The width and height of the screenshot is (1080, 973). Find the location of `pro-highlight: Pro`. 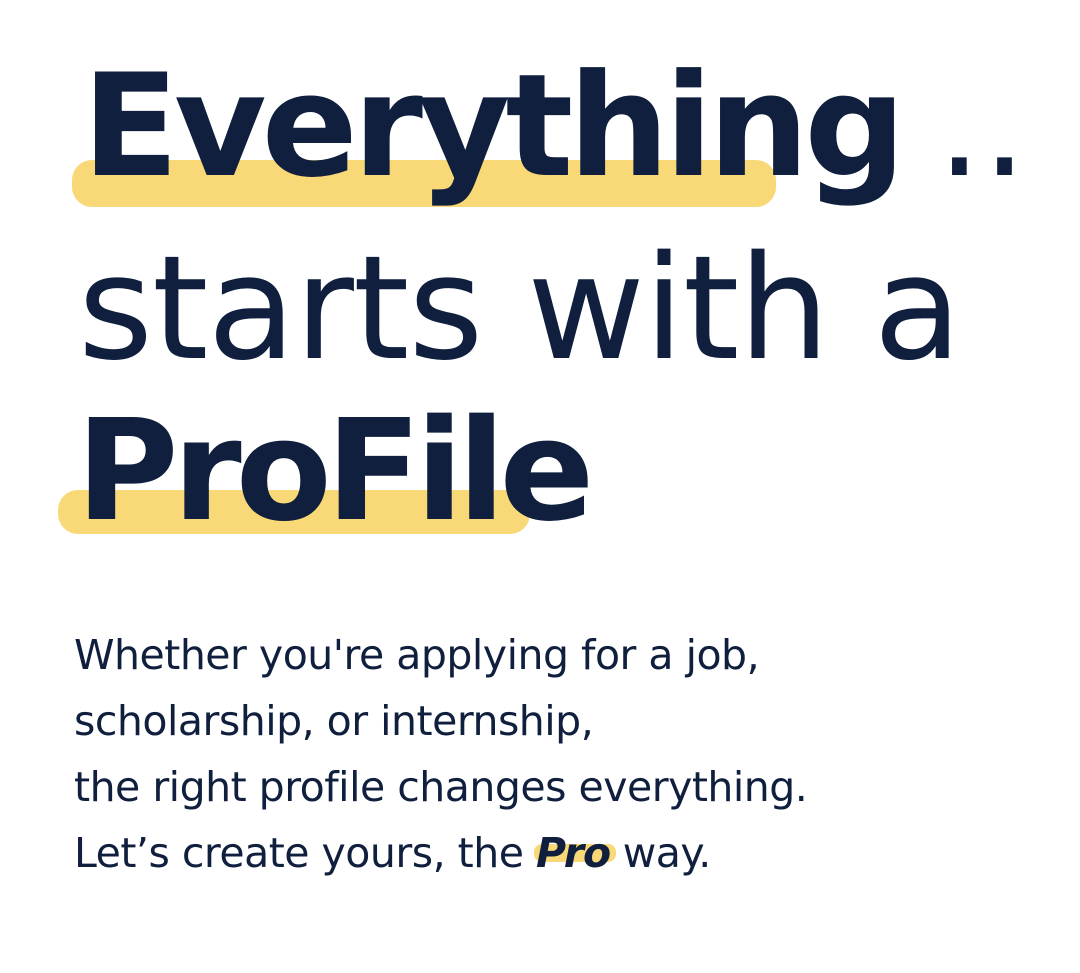

pro-highlight: Pro is located at coordinates (575, 853).